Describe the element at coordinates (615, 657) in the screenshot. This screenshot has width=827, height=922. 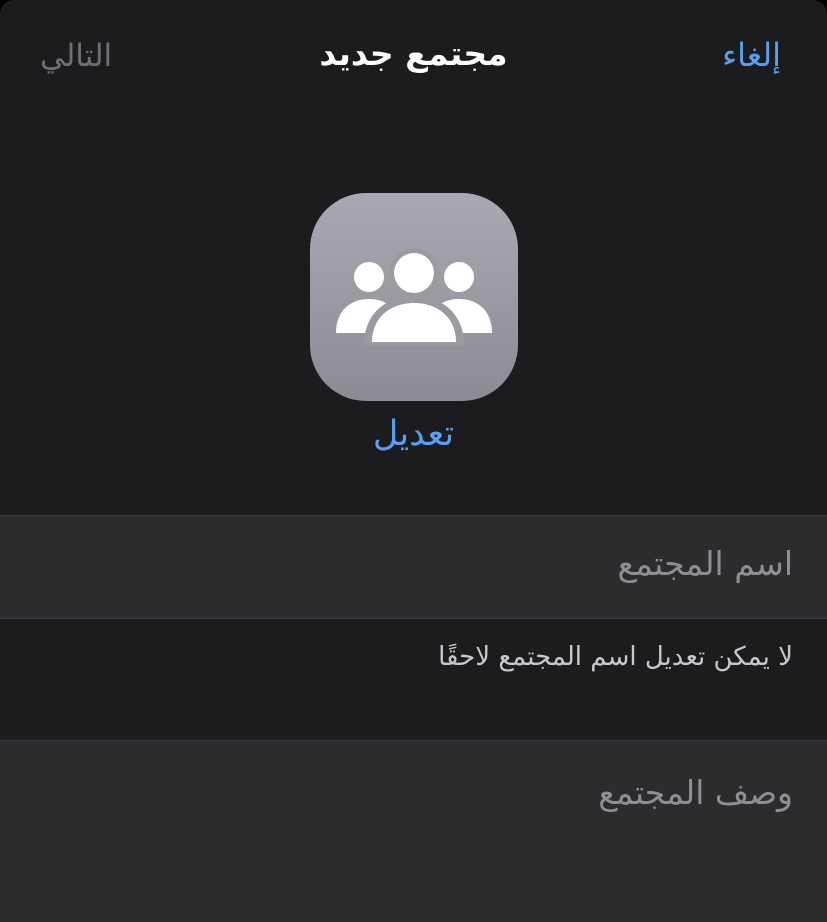
I see `name-helper-text: لا يمكن تعديل اسم المجتمع لاحقًا` at that location.